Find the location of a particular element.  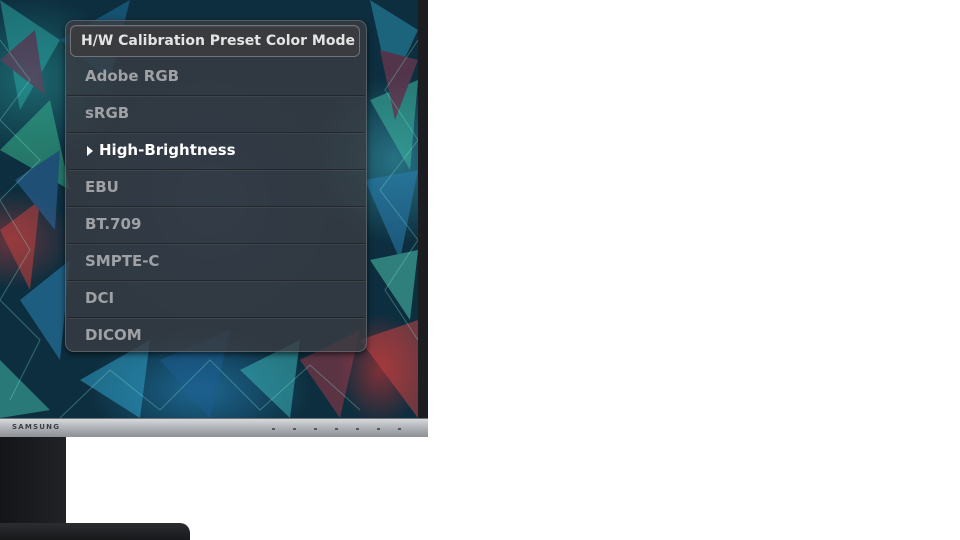

osd-option-srgb: sRGB is located at coordinates (216, 114).